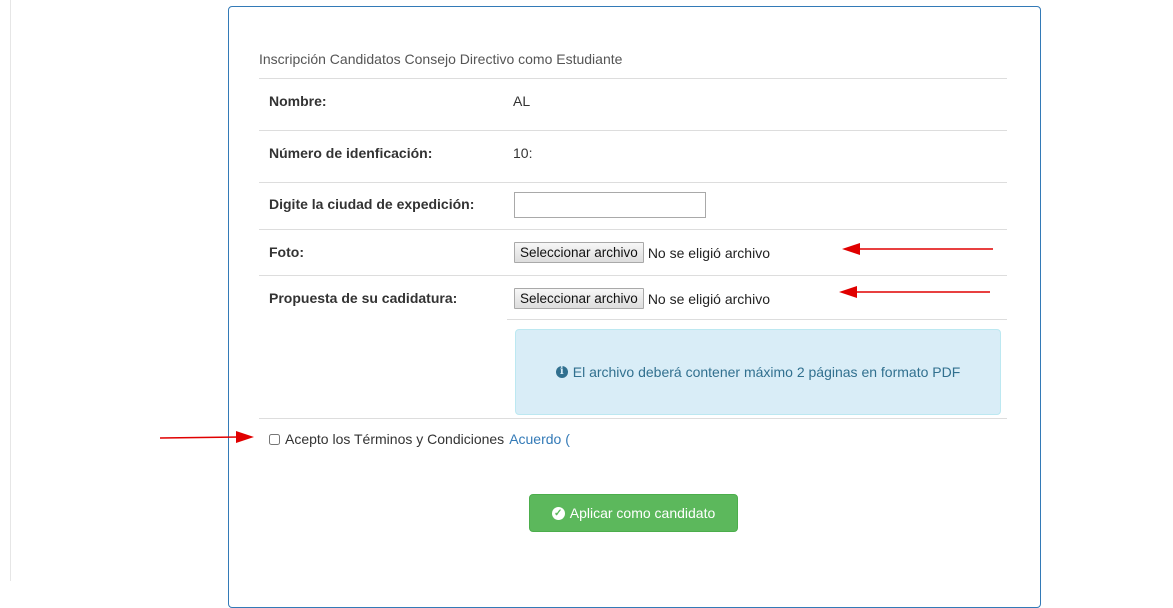 The image size is (1173, 608). What do you see at coordinates (558, 513) in the screenshot?
I see `check-circle-icon: ✓` at bounding box center [558, 513].